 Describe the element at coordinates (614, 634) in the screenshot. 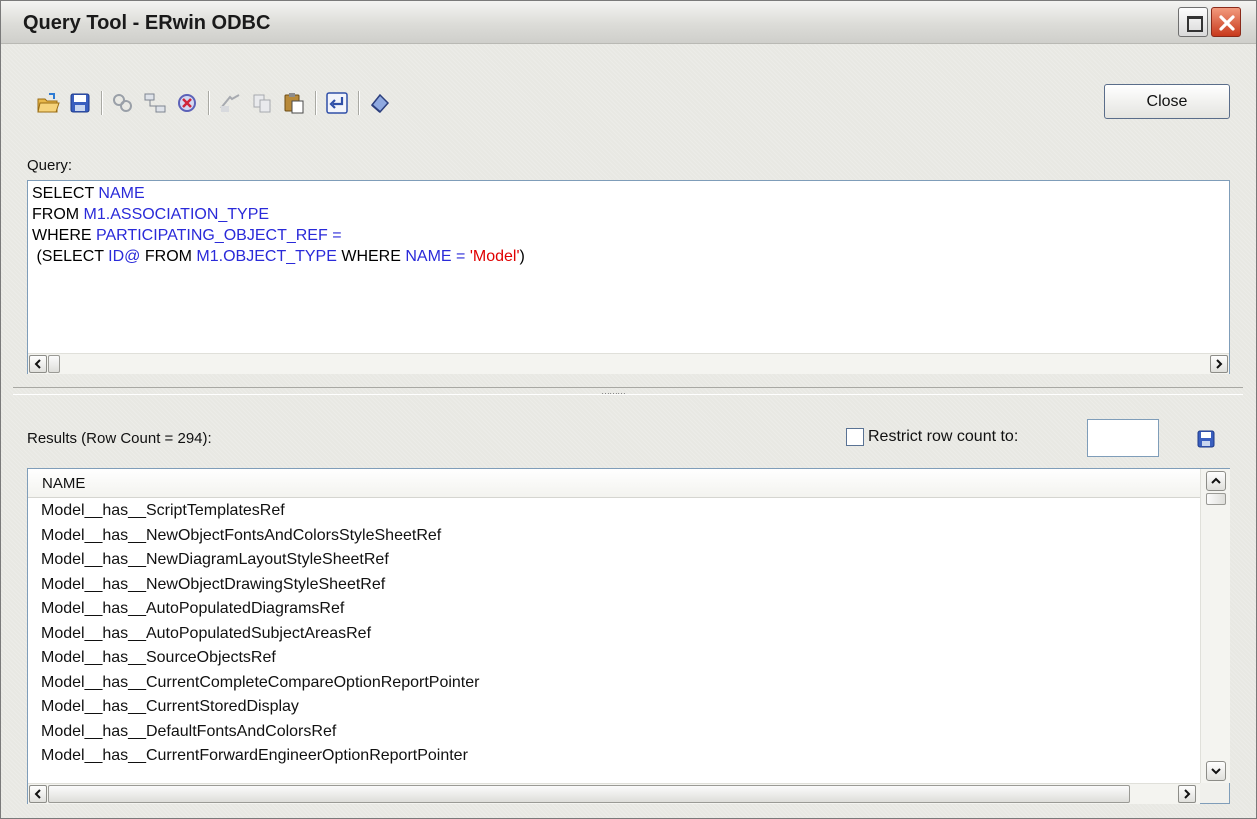

I see `table-row: Model__has__AutoPopulatedSubjectAreasRef` at that location.